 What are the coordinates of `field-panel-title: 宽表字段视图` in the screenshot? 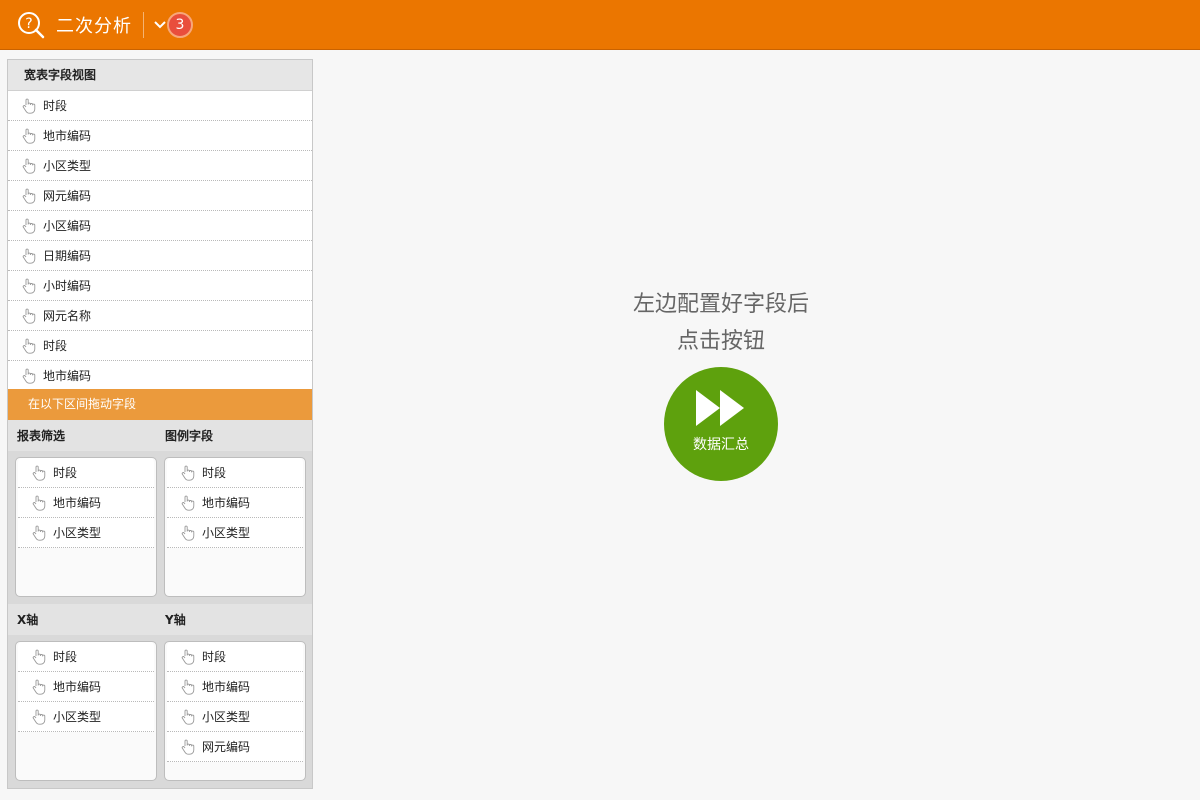 It's located at (160, 75).